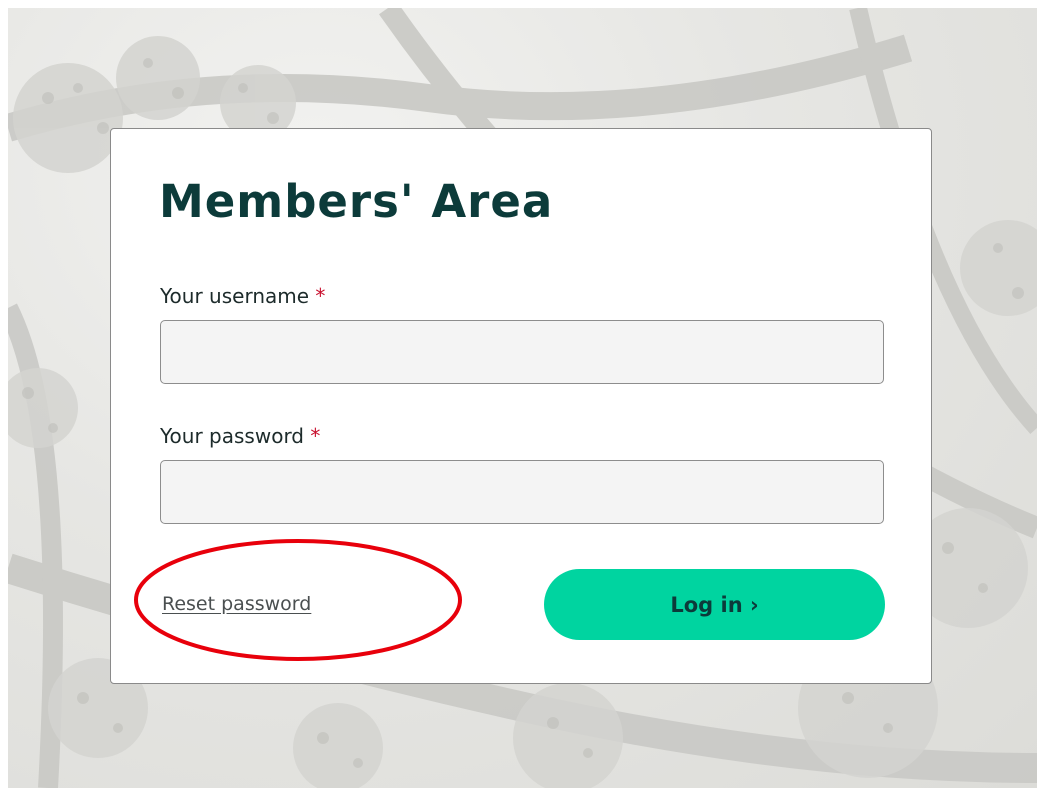 This screenshot has height=788, width=1037. What do you see at coordinates (522, 492) in the screenshot?
I see `password-input` at bounding box center [522, 492].